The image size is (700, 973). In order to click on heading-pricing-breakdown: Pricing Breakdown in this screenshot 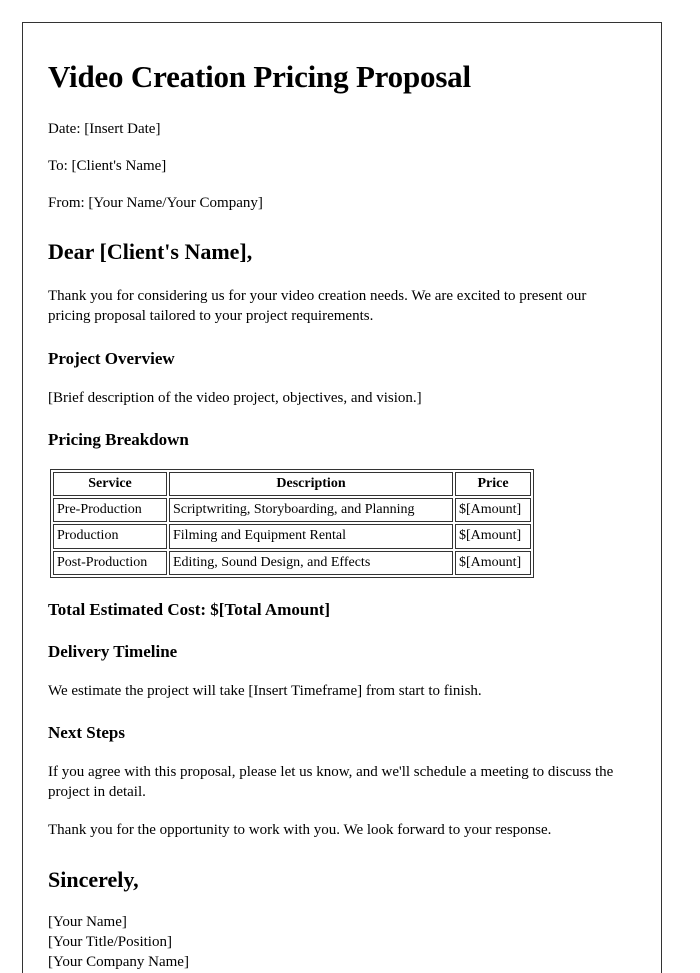, I will do `click(118, 440)`.